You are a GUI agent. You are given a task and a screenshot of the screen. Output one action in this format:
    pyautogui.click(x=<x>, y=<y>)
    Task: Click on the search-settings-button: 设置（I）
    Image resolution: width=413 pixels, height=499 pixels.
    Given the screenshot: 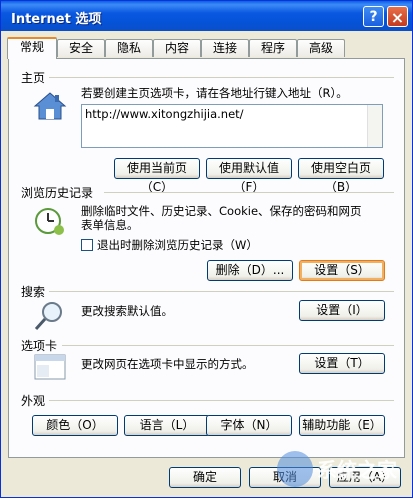 What is the action you would take?
    pyautogui.click(x=342, y=310)
    